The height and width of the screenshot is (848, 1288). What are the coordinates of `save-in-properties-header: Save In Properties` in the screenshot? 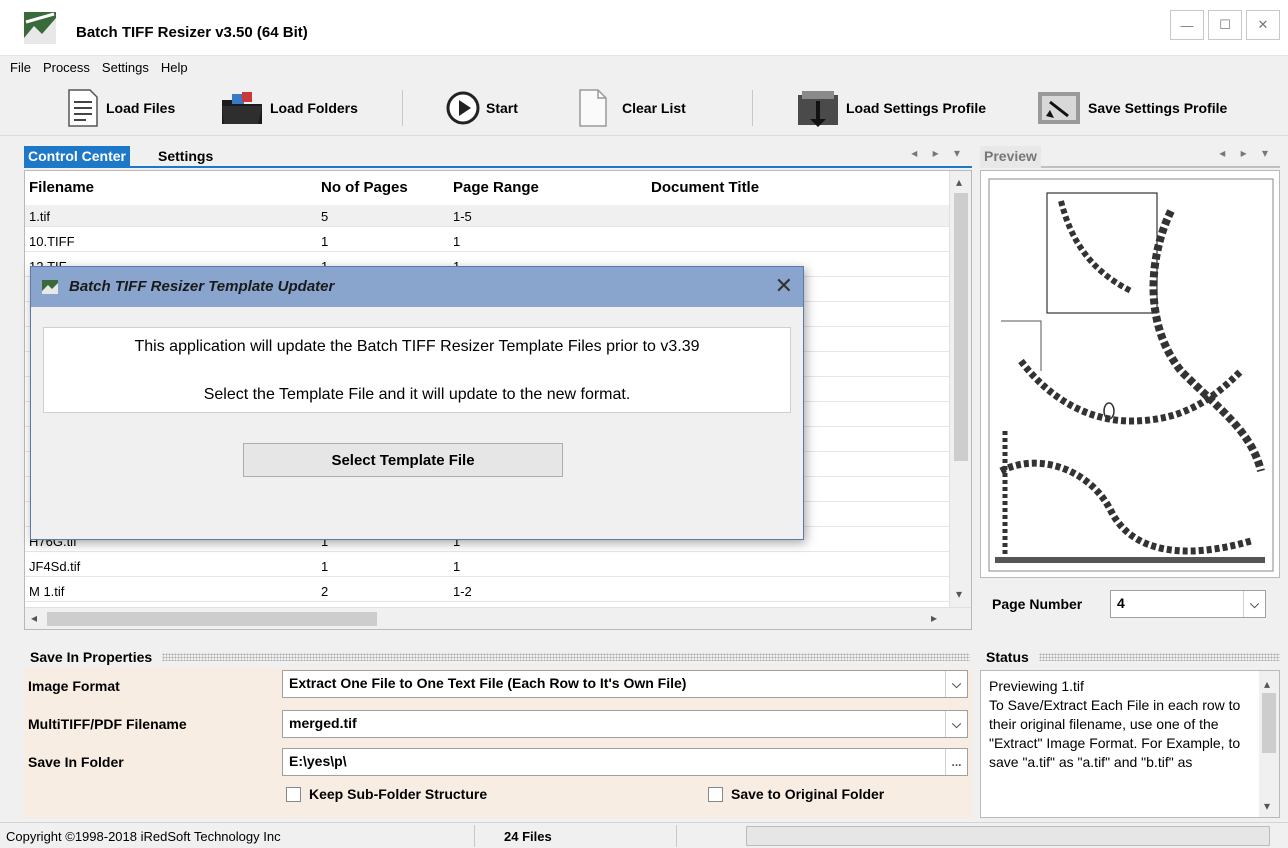 It's located at (500, 657).